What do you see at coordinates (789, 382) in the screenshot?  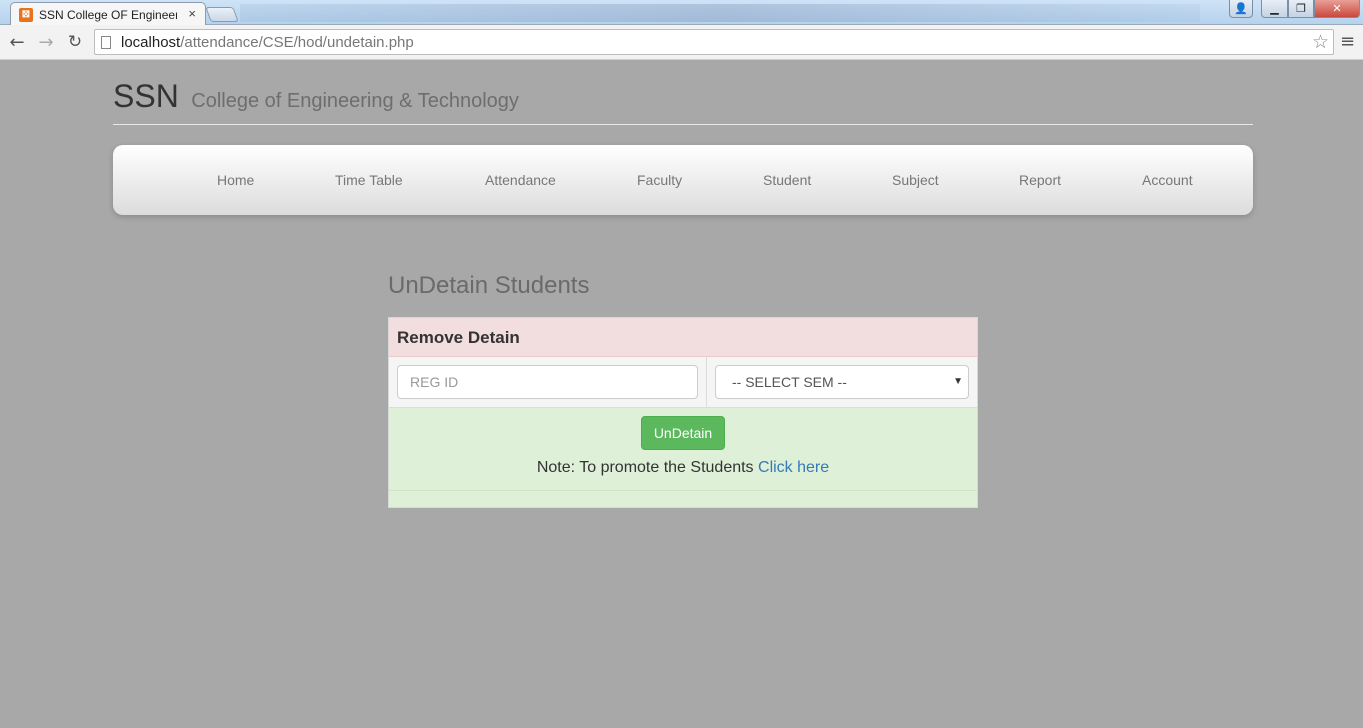 I see `semester-select-value: -- SELECT SEM --` at bounding box center [789, 382].